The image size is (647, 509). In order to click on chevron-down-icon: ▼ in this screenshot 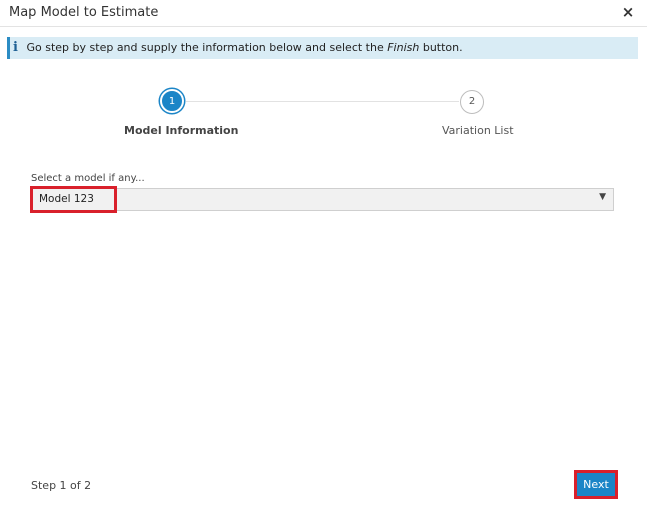, I will do `click(602, 197)`.